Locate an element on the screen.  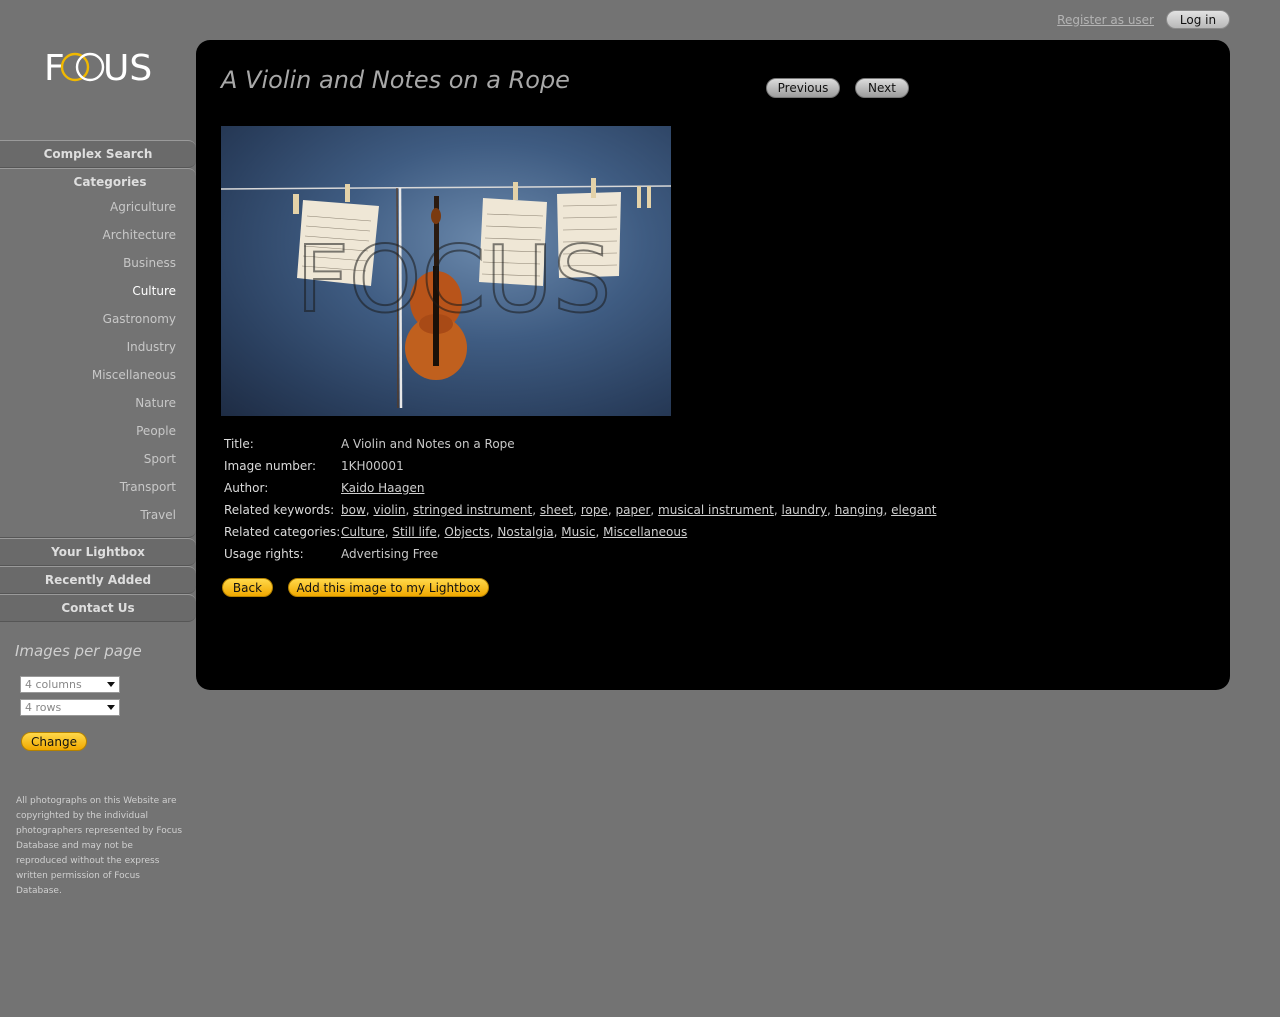
category-item-miscellaneous: Miscellaneous is located at coordinates (98, 375).